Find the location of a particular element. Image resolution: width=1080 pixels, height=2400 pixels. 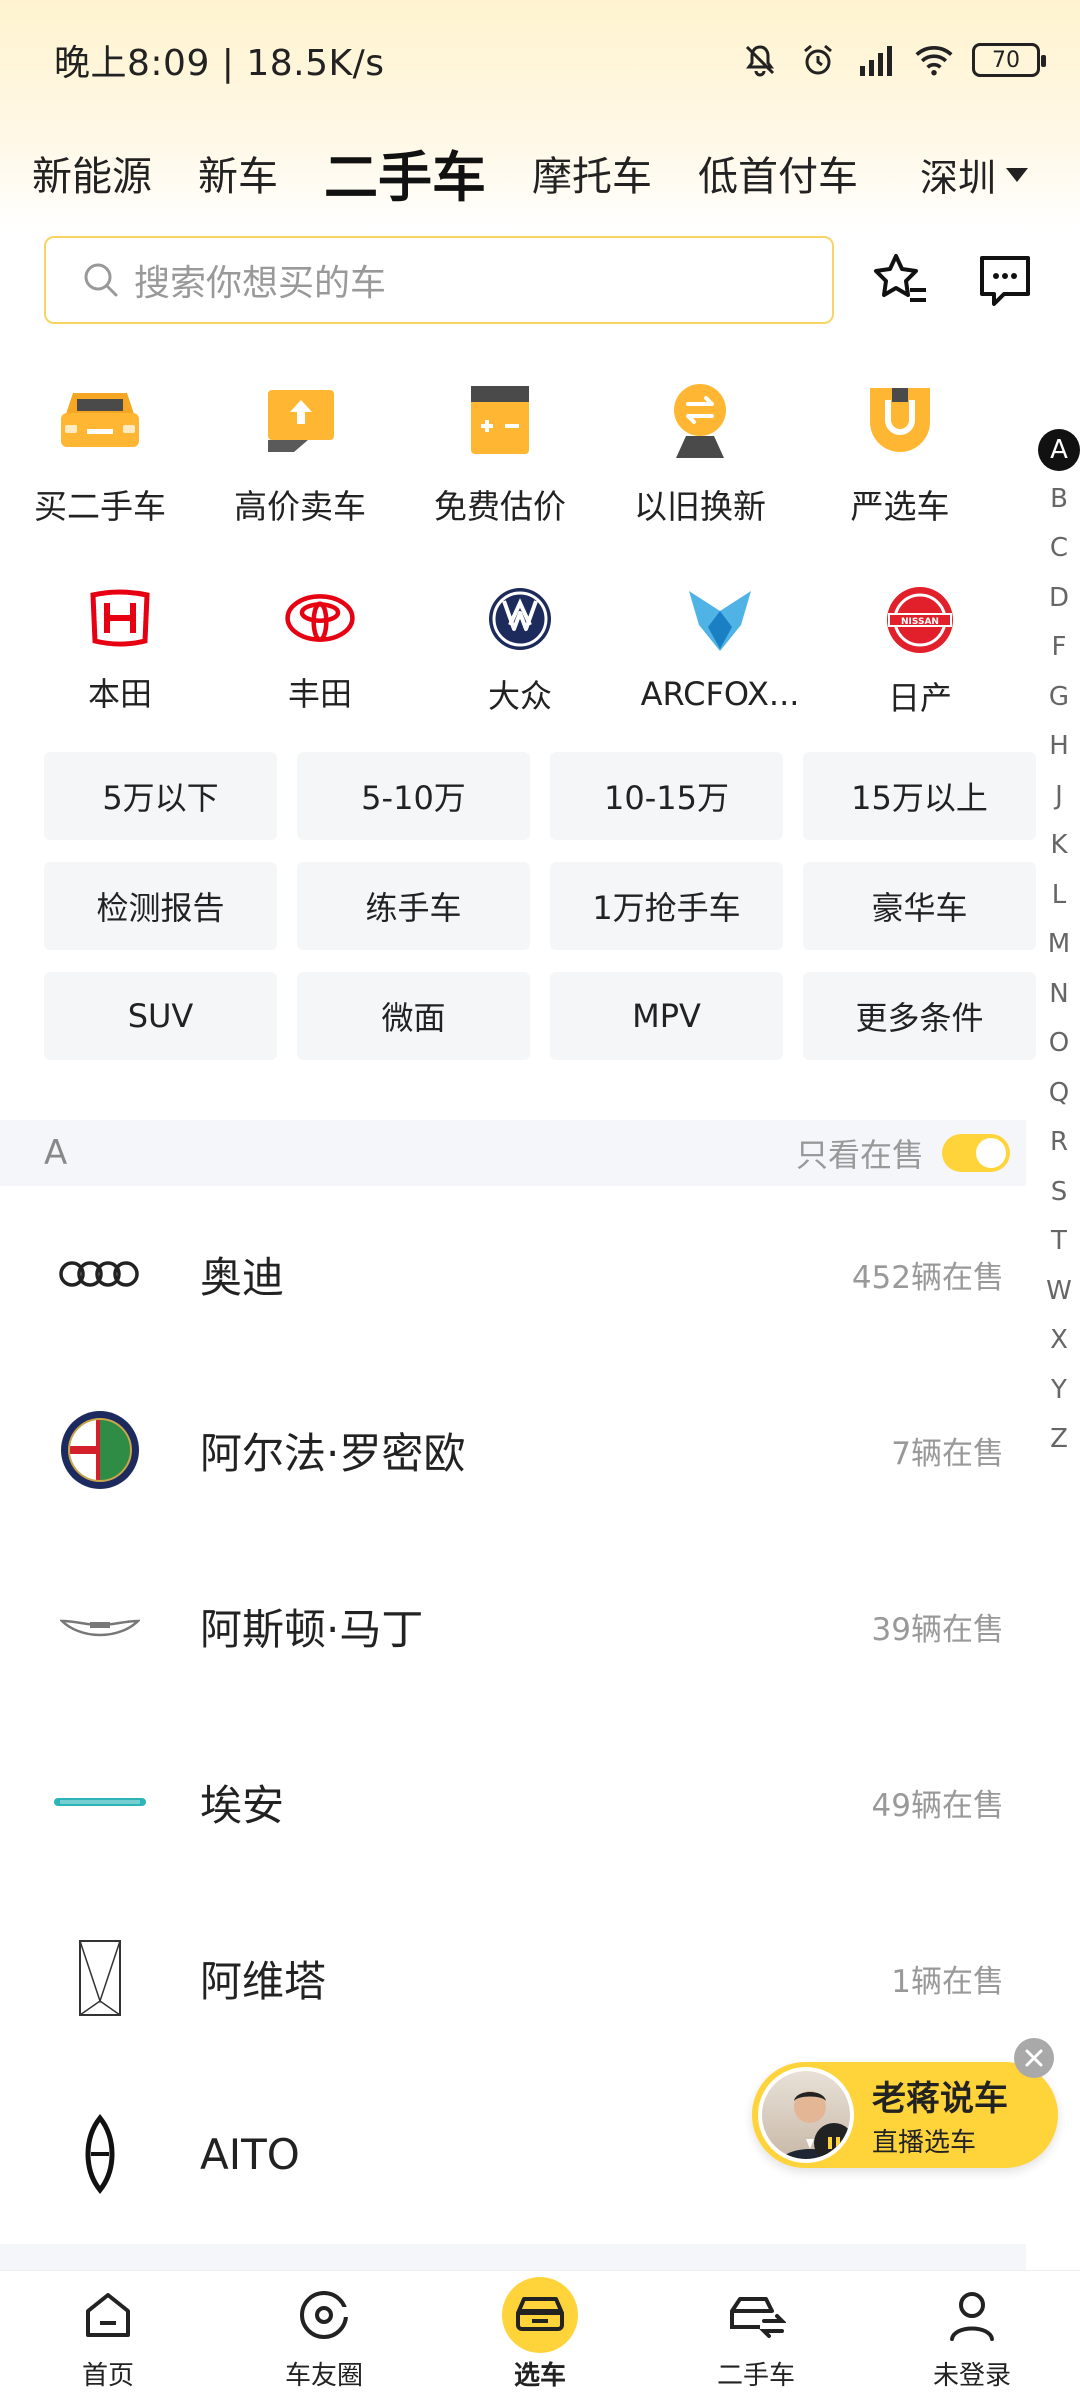

search-input: 搜索你想买的车 is located at coordinates (439, 280).